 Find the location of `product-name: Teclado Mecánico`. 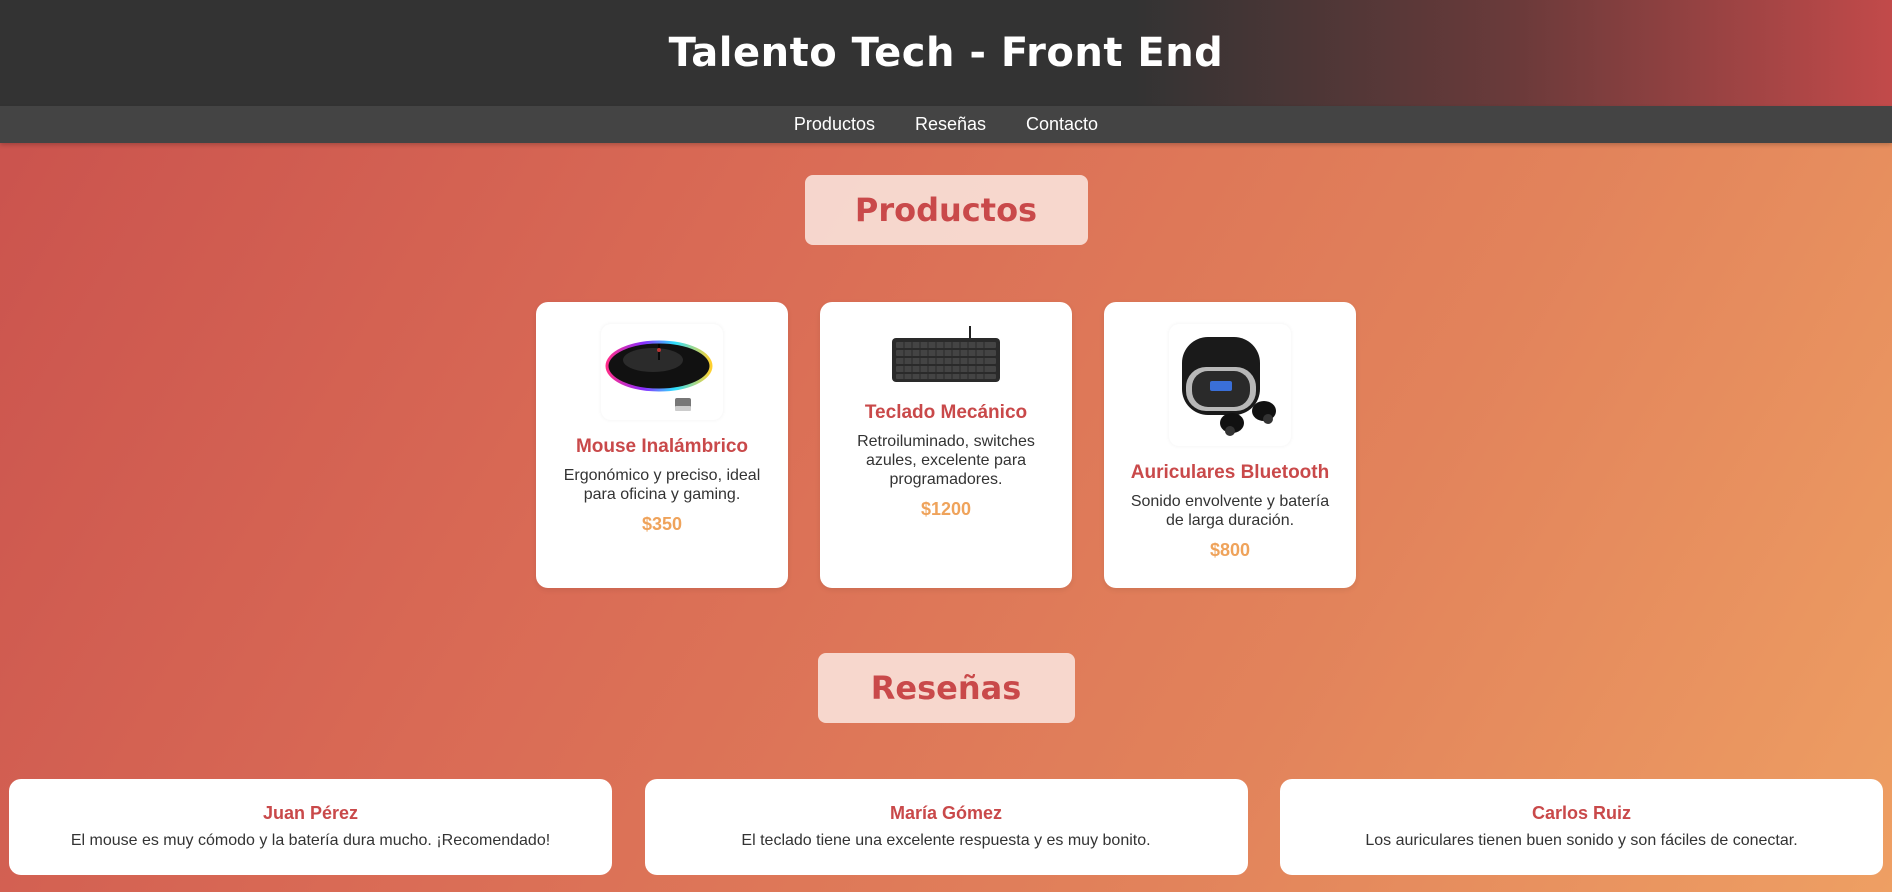

product-name: Teclado Mecánico is located at coordinates (946, 412).